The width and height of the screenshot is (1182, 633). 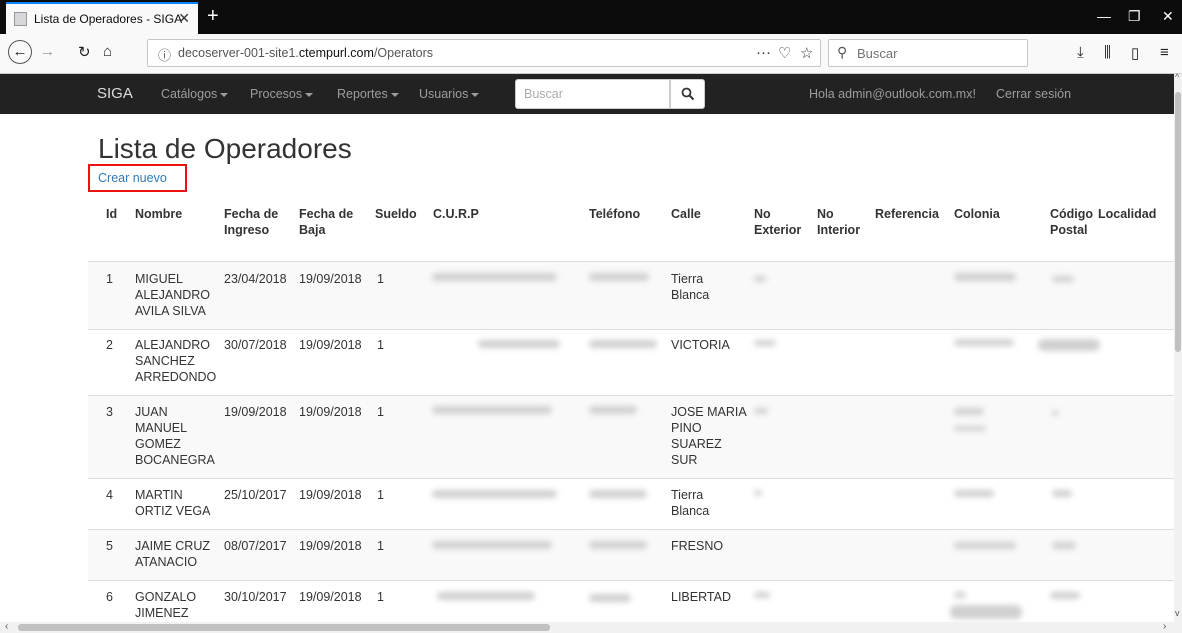 What do you see at coordinates (284, 627) in the screenshot?
I see `horizontal-scroll-thumb` at bounding box center [284, 627].